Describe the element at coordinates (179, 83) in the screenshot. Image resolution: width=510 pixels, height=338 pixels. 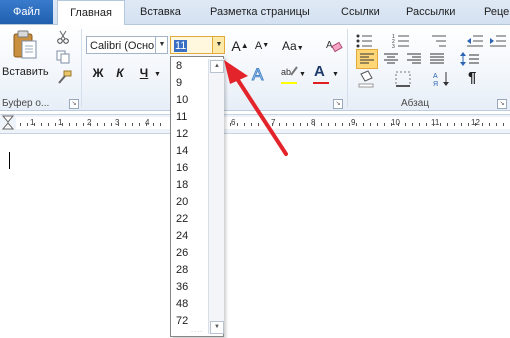
I see `font-size-option: 9` at that location.